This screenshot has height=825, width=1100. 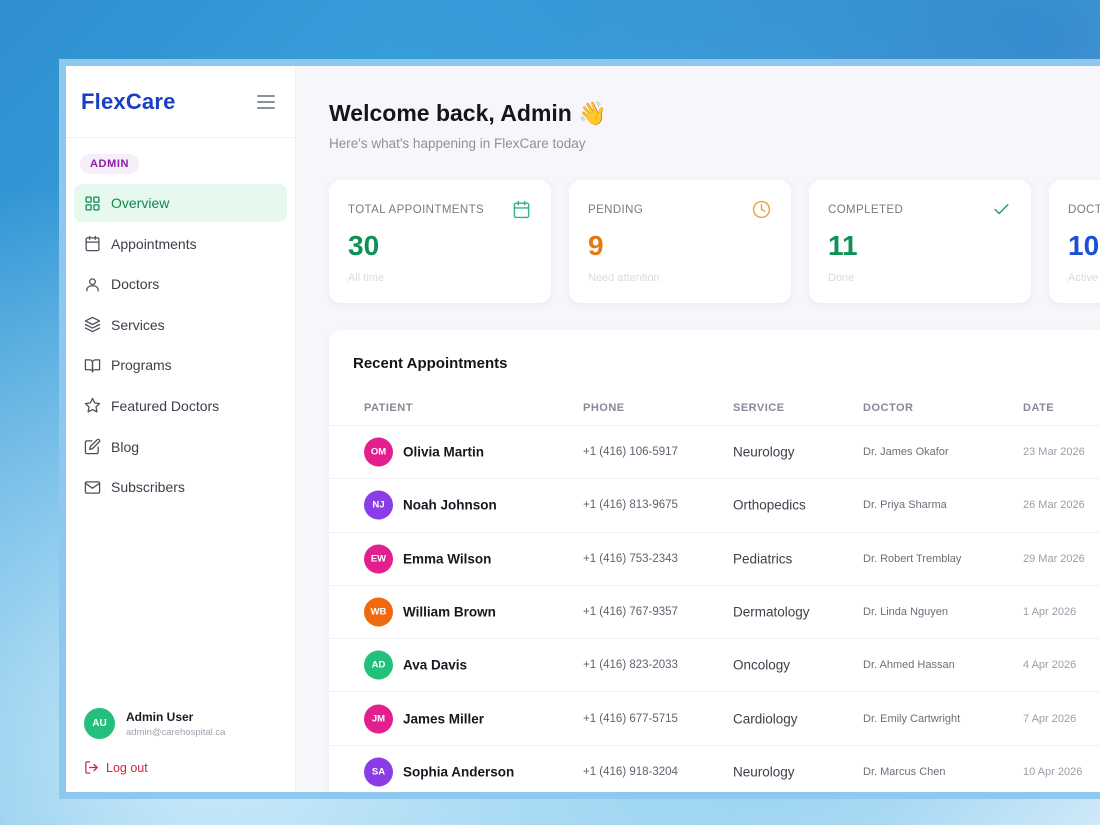 What do you see at coordinates (99, 723) in the screenshot?
I see `avatar: AU` at bounding box center [99, 723].